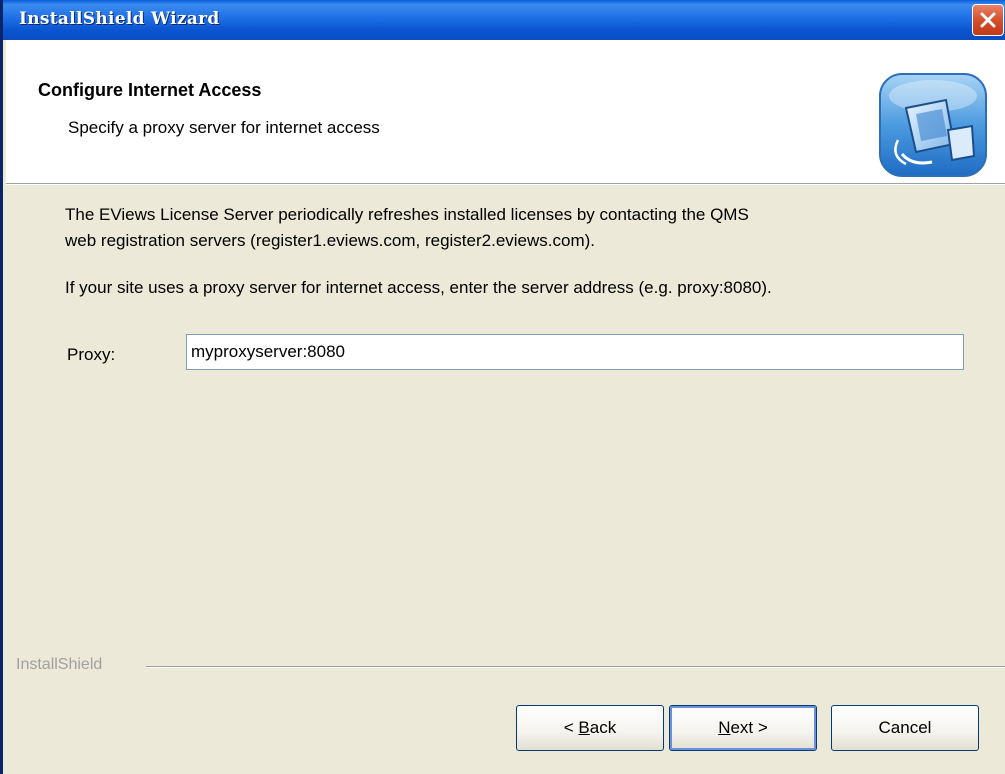 Image resolution: width=1005 pixels, height=774 pixels. What do you see at coordinates (724, 727) in the screenshot?
I see `next-button-accelerator: N` at bounding box center [724, 727].